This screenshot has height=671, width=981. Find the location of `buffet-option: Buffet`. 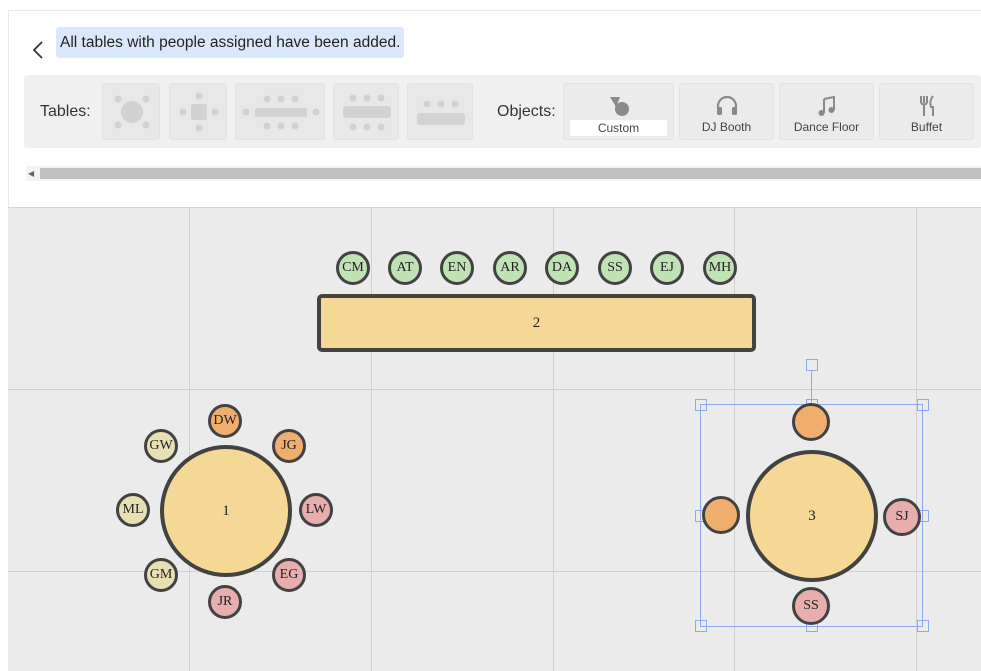

buffet-option: Buffet is located at coordinates (926, 111).